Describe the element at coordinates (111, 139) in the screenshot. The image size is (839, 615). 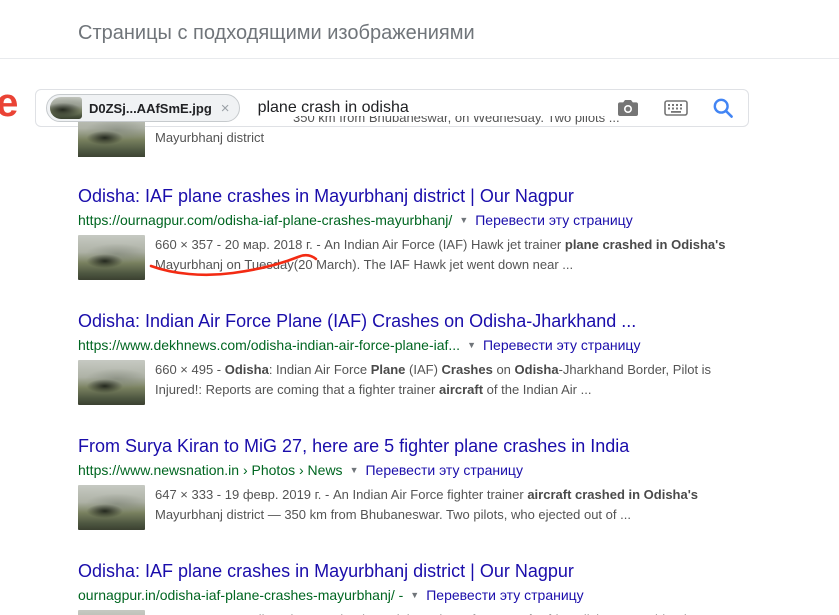
I see `partial-result-thumbnail` at that location.